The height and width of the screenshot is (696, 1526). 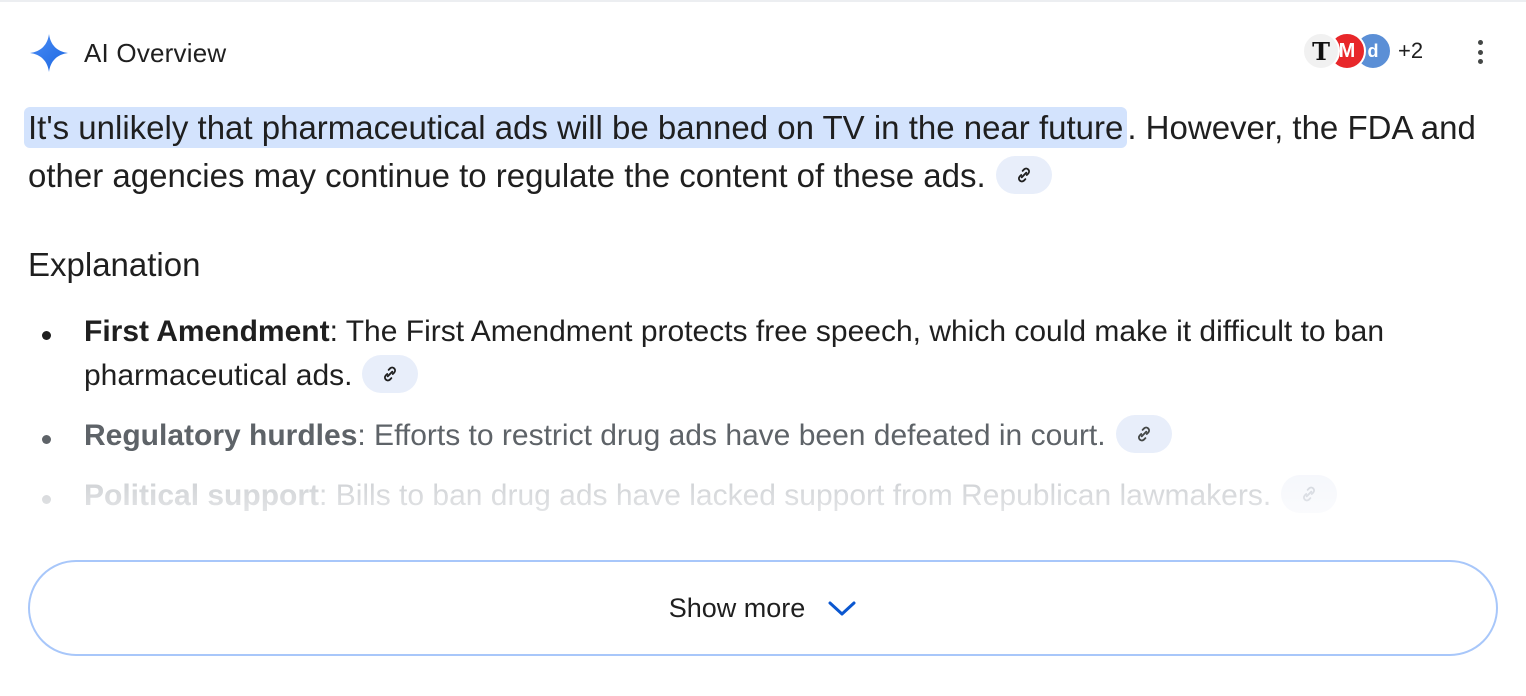 What do you see at coordinates (1480, 52) in the screenshot?
I see `more-options-icon` at bounding box center [1480, 52].